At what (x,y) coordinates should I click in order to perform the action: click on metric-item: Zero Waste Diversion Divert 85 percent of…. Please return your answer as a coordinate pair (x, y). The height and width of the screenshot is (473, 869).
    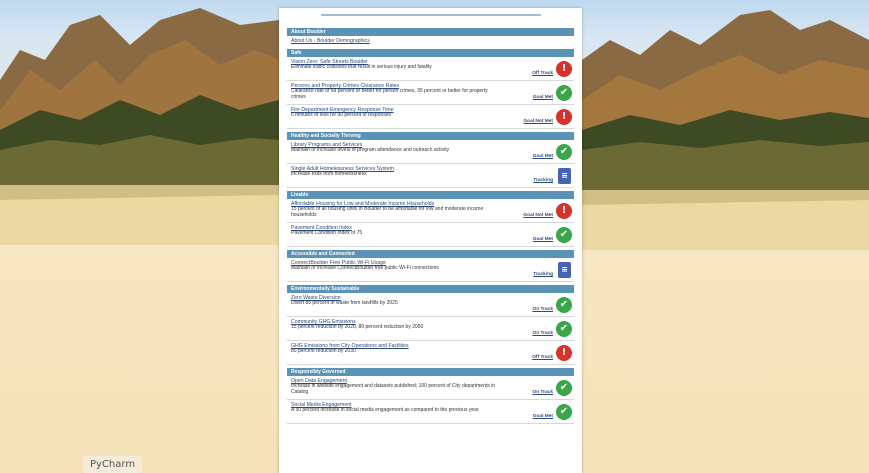
    Looking at the image, I should click on (430, 305).